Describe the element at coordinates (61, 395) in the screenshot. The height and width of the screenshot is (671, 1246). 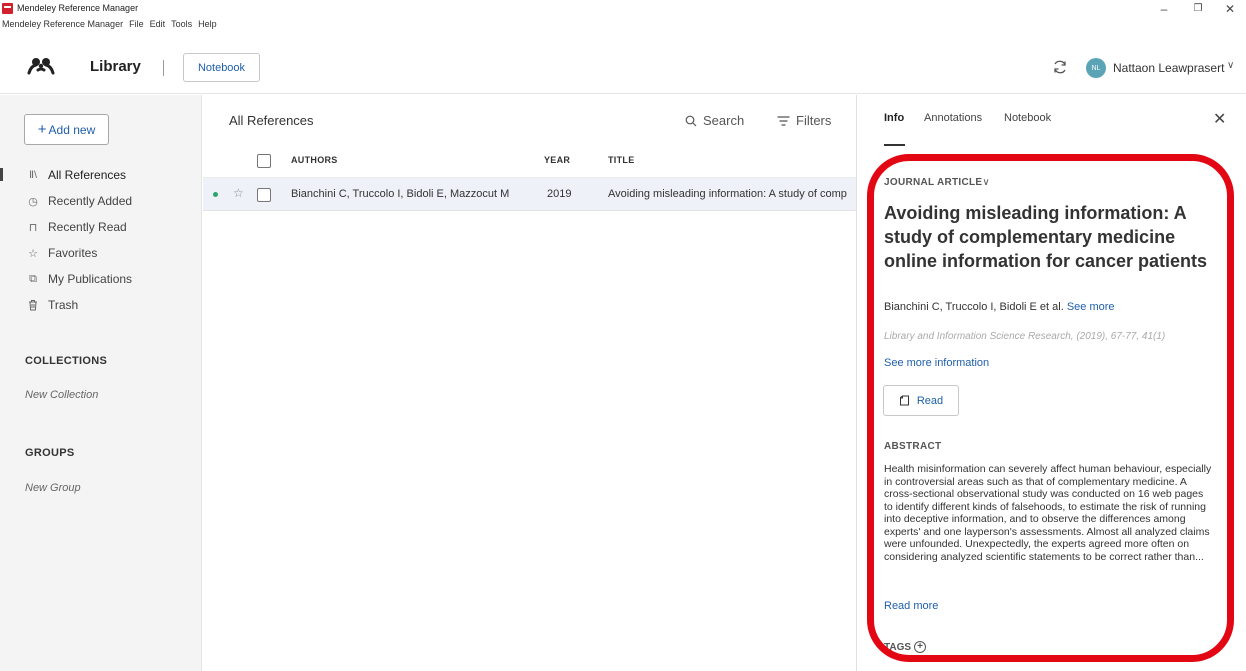
I see `new-collection-link: New Collection` at that location.